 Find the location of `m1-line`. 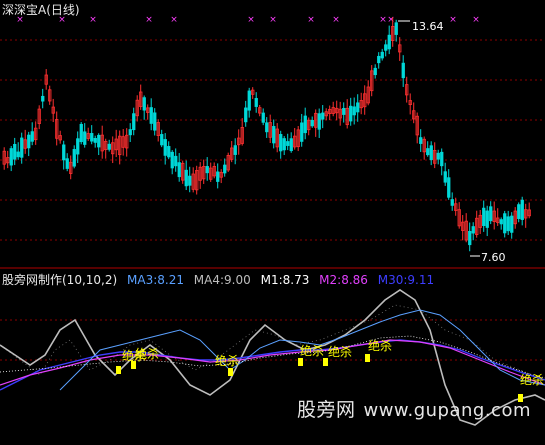

m1-line is located at coordinates (272, 357).